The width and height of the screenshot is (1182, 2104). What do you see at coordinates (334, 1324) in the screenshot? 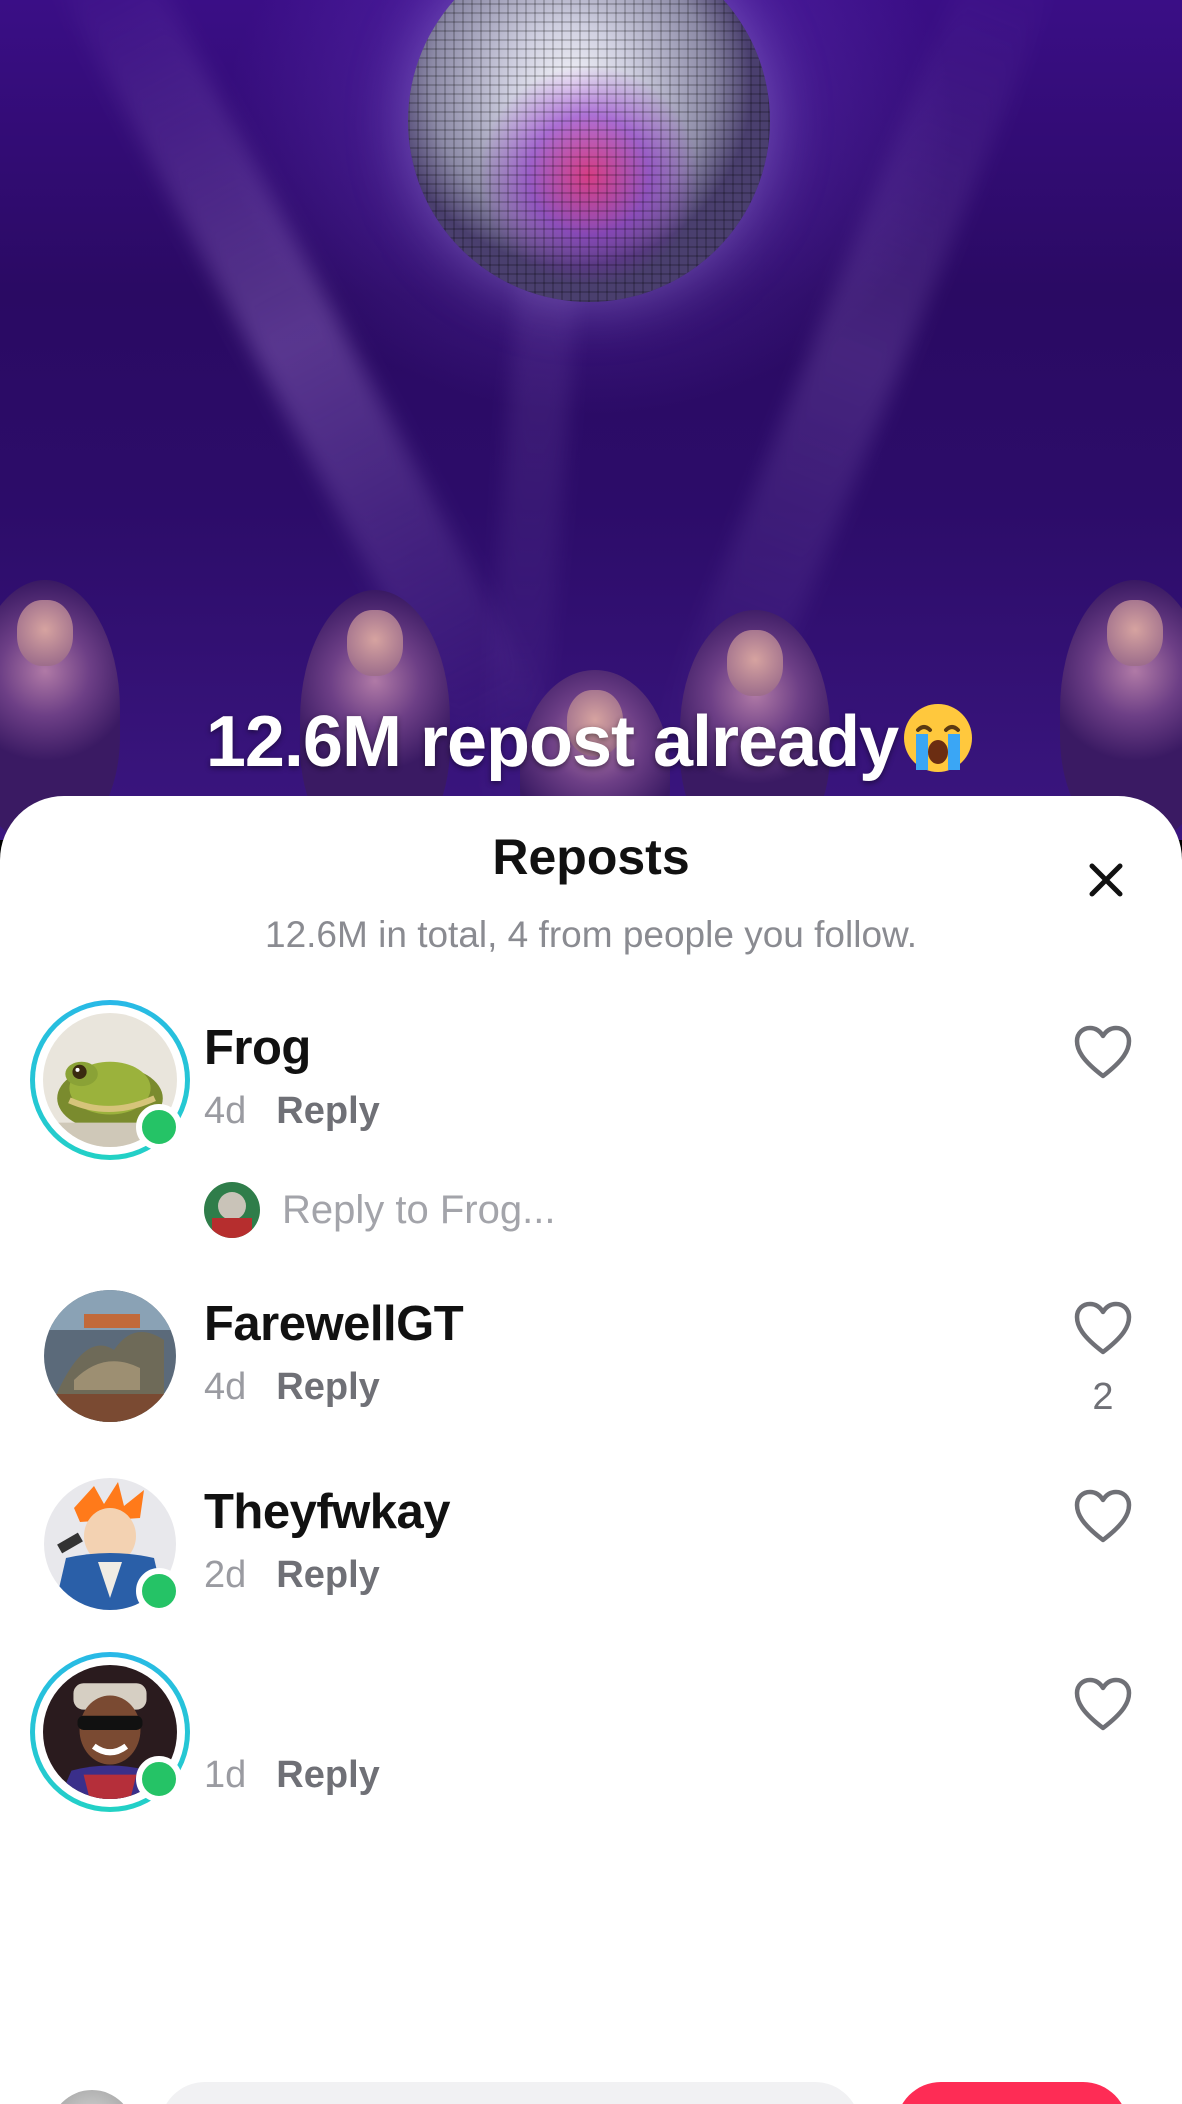
I see `username: FarewellGT` at bounding box center [334, 1324].